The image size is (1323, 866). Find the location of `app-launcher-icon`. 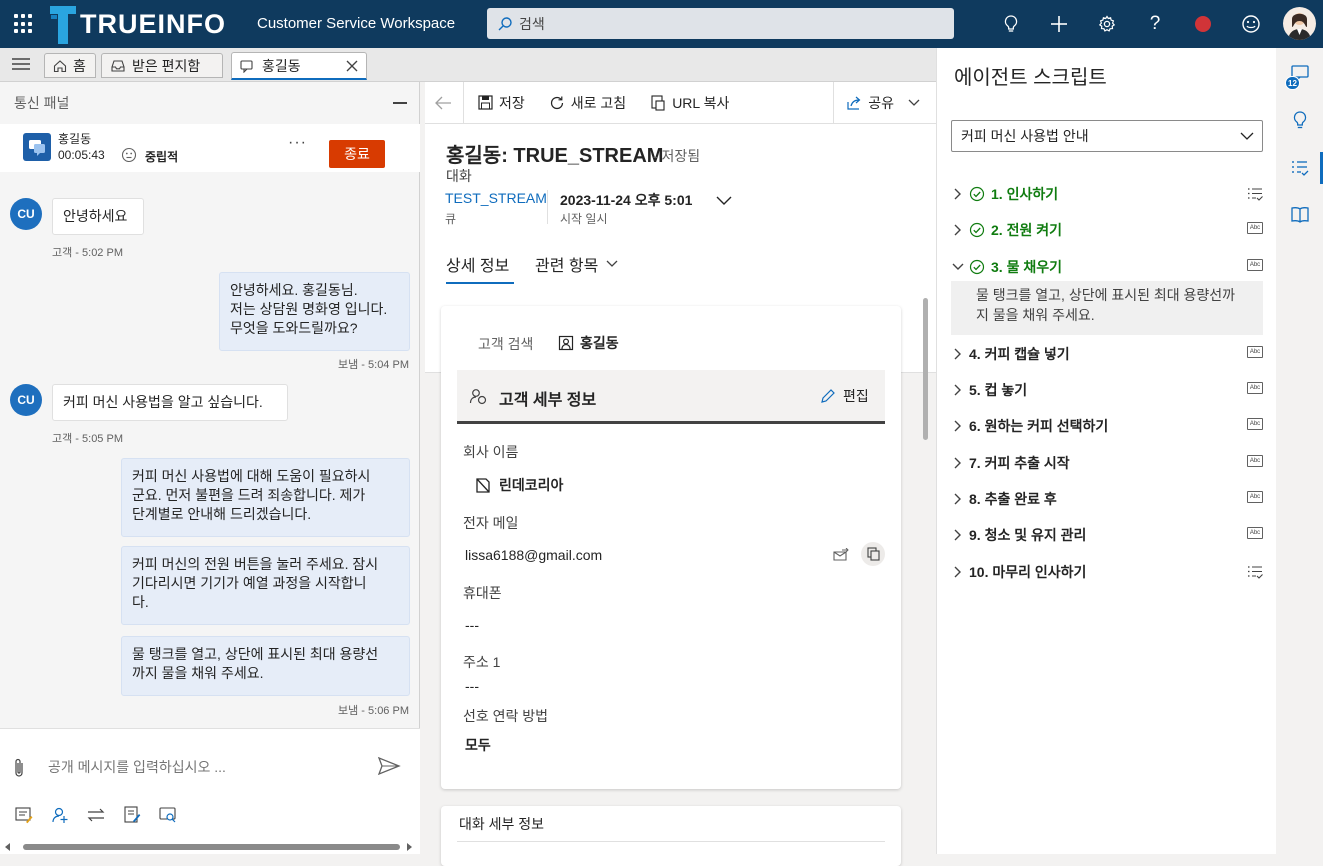

app-launcher-icon is located at coordinates (24, 24).